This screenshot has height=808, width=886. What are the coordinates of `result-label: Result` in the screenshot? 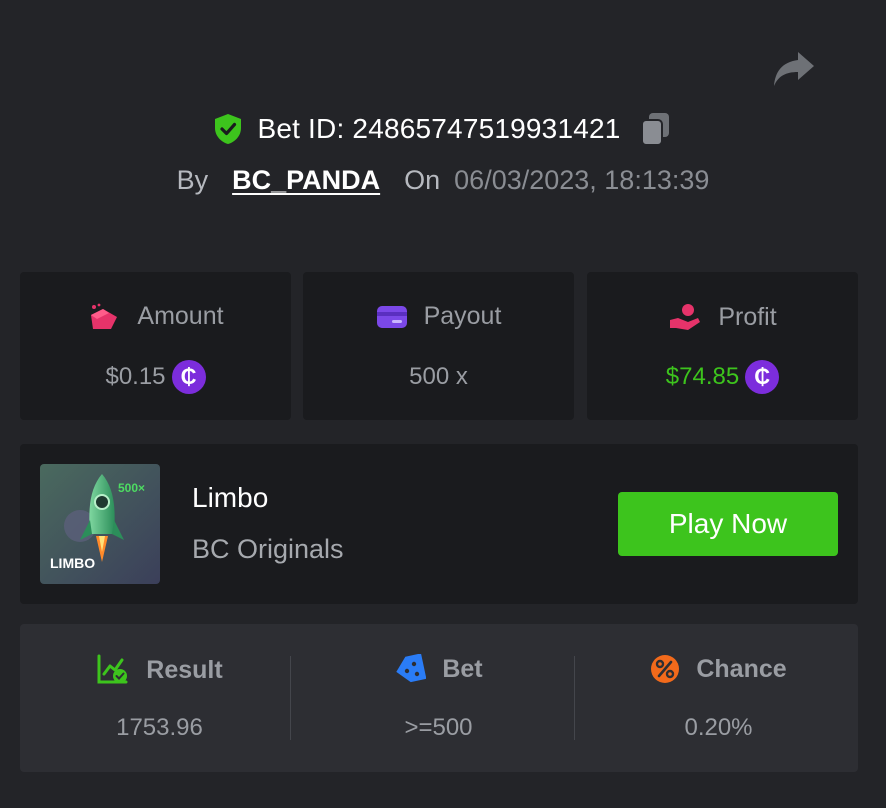 It's located at (184, 669).